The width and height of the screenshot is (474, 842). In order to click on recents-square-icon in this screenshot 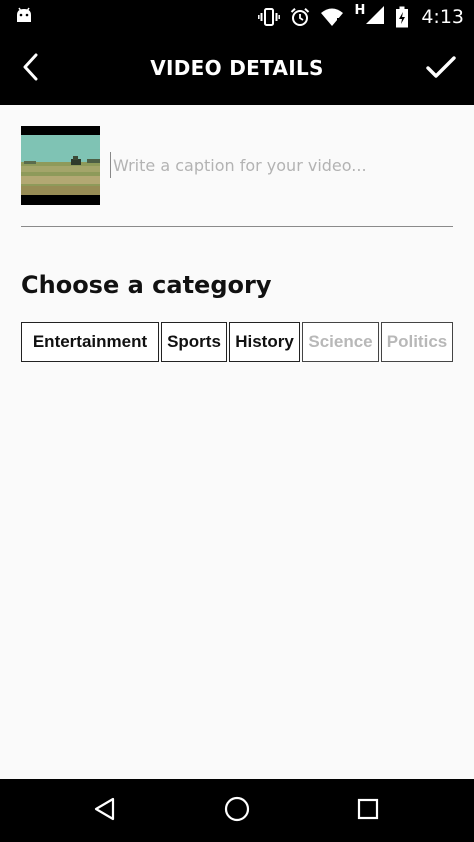, I will do `click(368, 811)`.